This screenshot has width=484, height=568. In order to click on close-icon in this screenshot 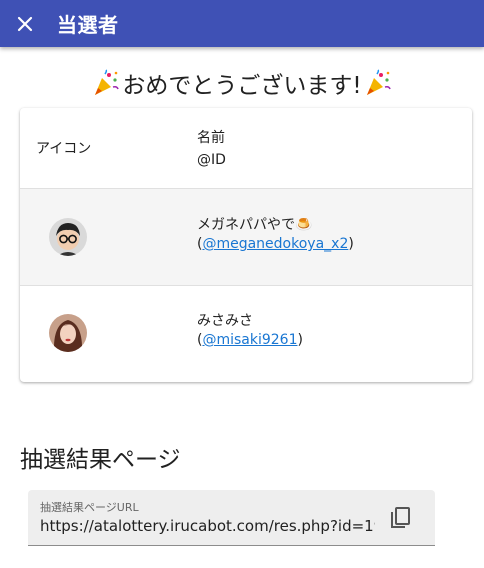, I will do `click(25, 24)`.